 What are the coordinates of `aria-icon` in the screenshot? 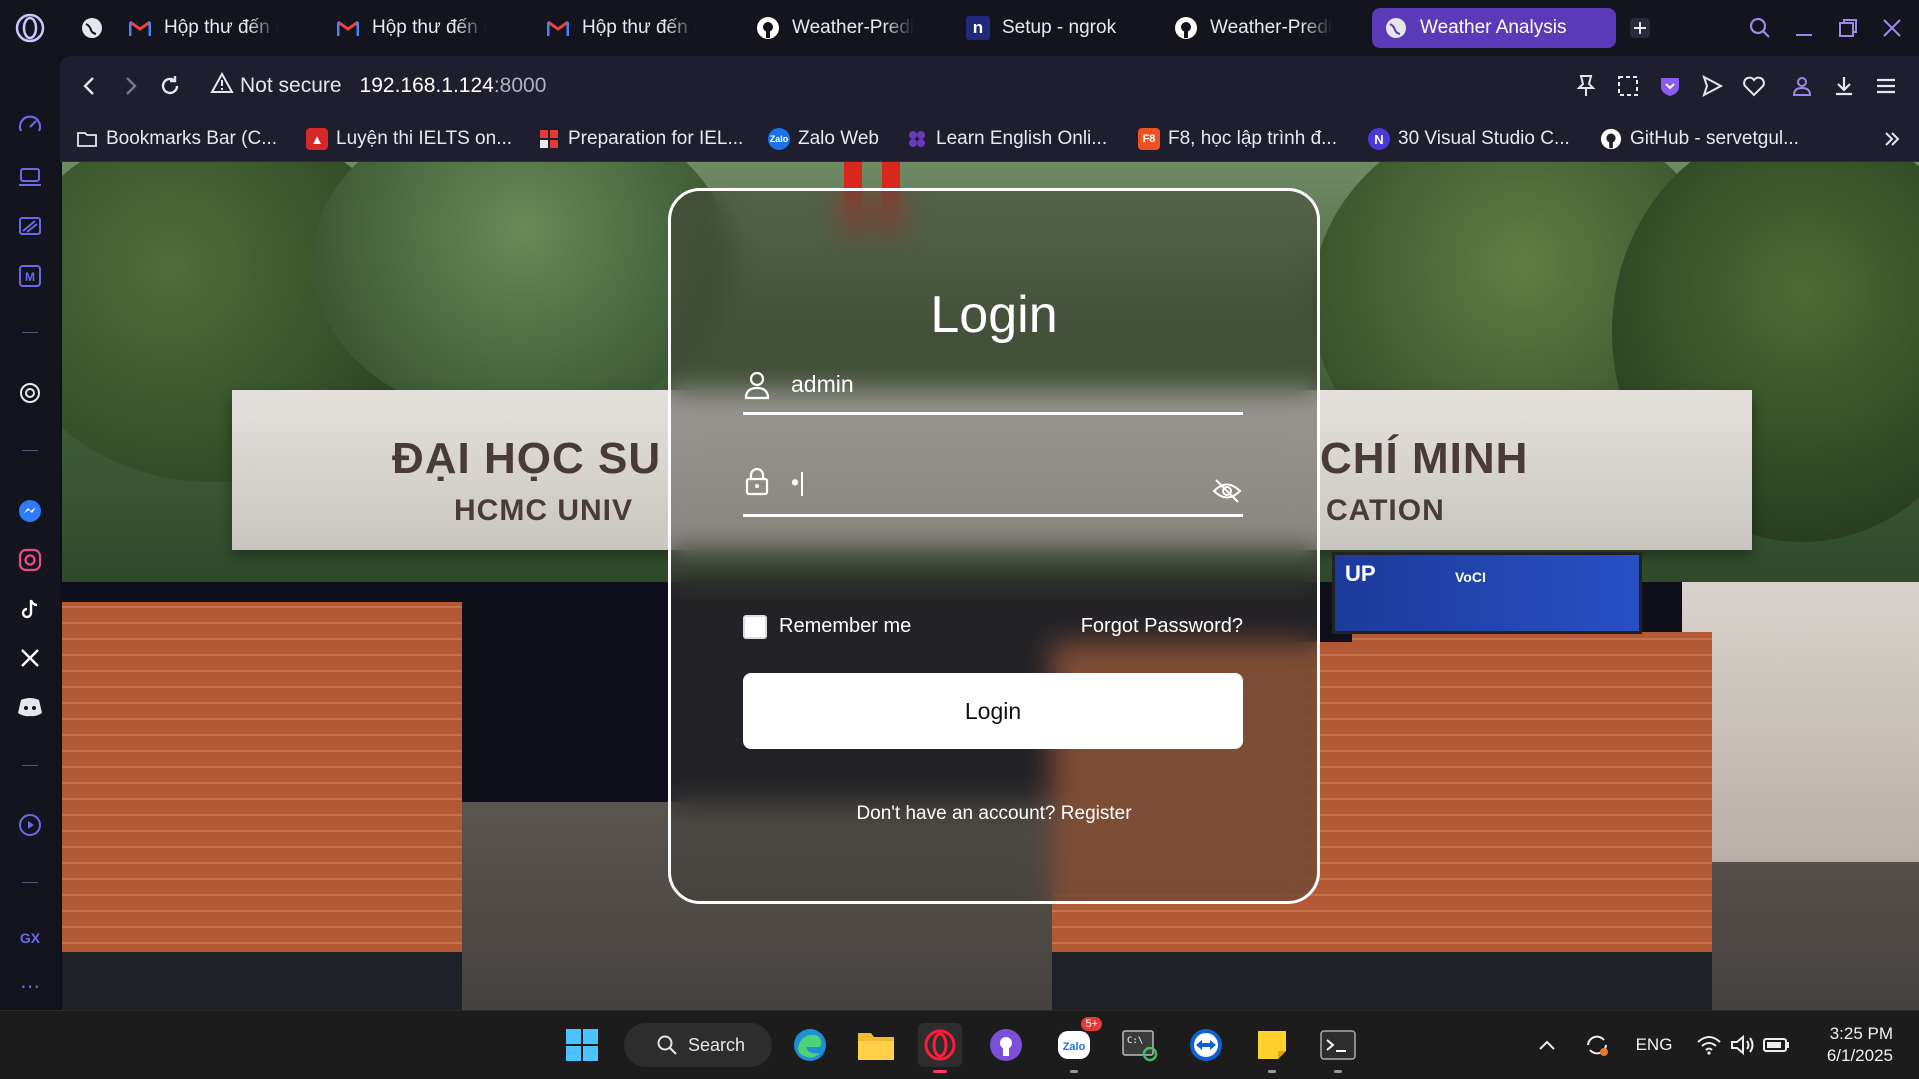 It's located at (30, 176).